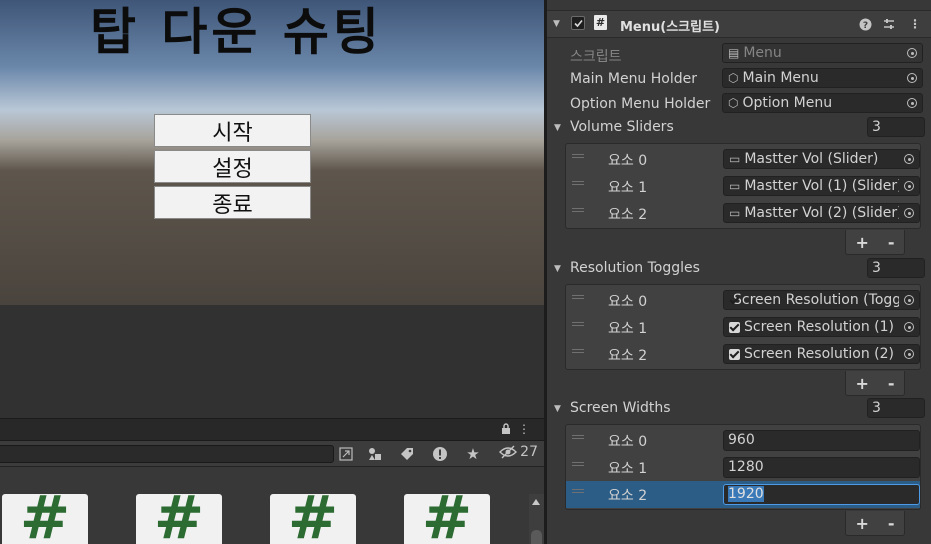  What do you see at coordinates (670, 27) in the screenshot?
I see `component-title: Menu(스크립트)` at bounding box center [670, 27].